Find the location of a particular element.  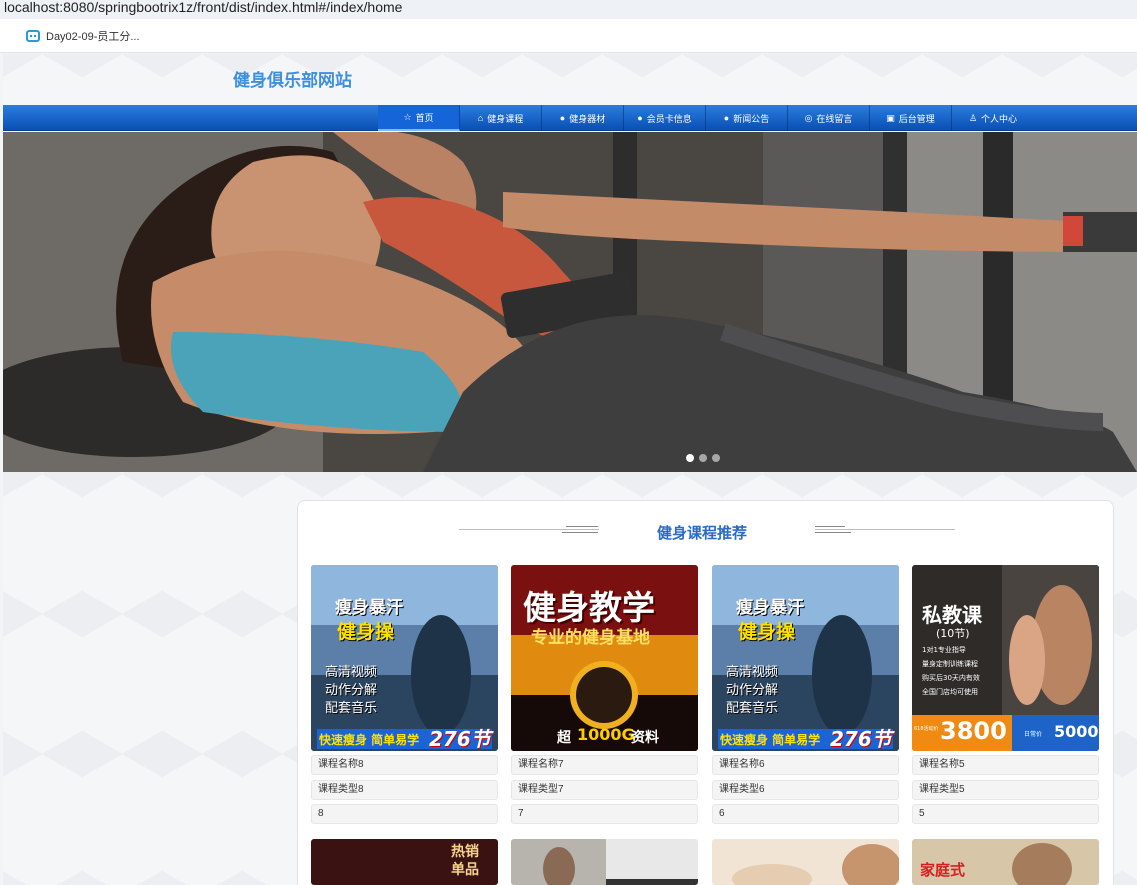

chat-icon: ◎ is located at coordinates (808, 117).